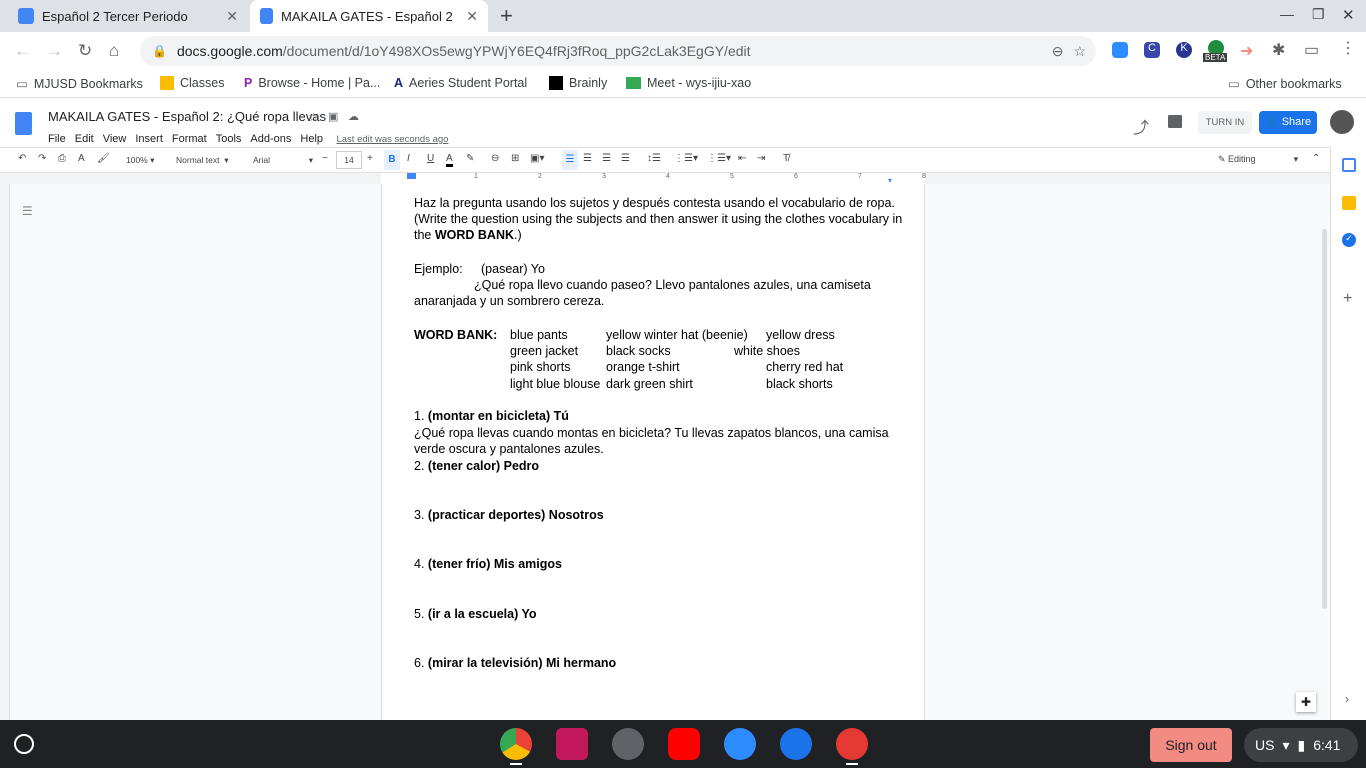 This screenshot has width=1366, height=768. Describe the element at coordinates (1225, 122) in the screenshot. I see `turn-in-button: TURN IN` at that location.